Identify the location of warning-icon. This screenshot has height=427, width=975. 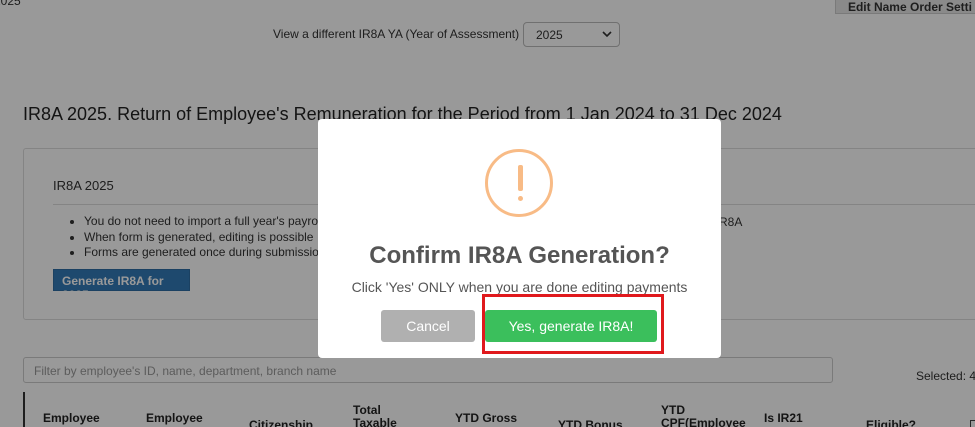
(519, 183).